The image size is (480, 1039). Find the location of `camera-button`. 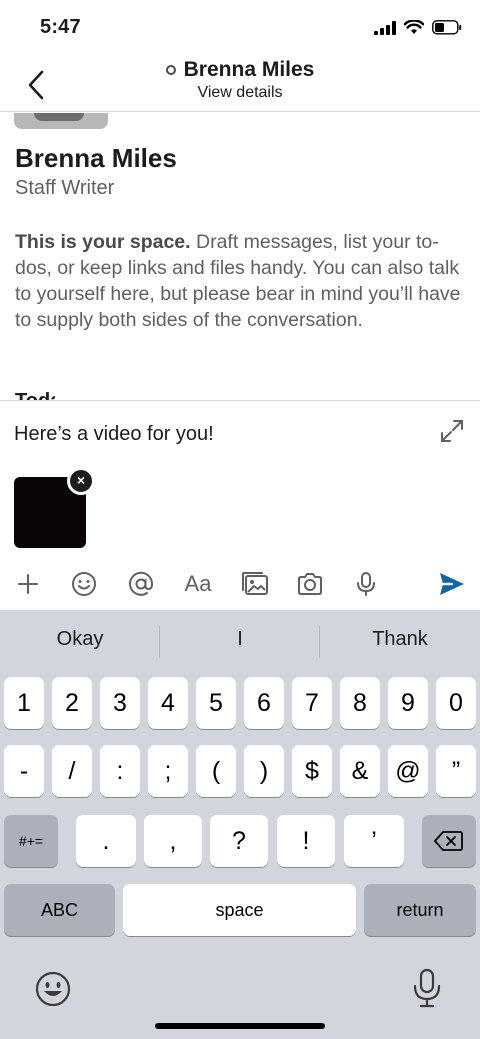

camera-button is located at coordinates (310, 584).